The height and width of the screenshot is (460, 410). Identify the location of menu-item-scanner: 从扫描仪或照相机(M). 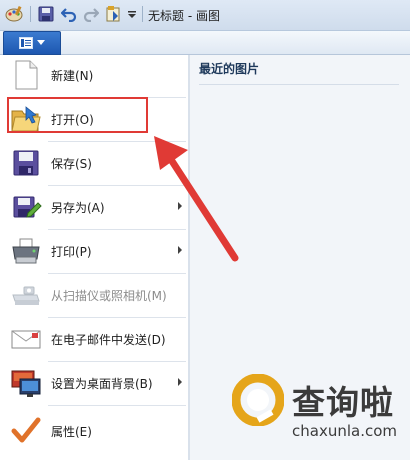
(96, 295).